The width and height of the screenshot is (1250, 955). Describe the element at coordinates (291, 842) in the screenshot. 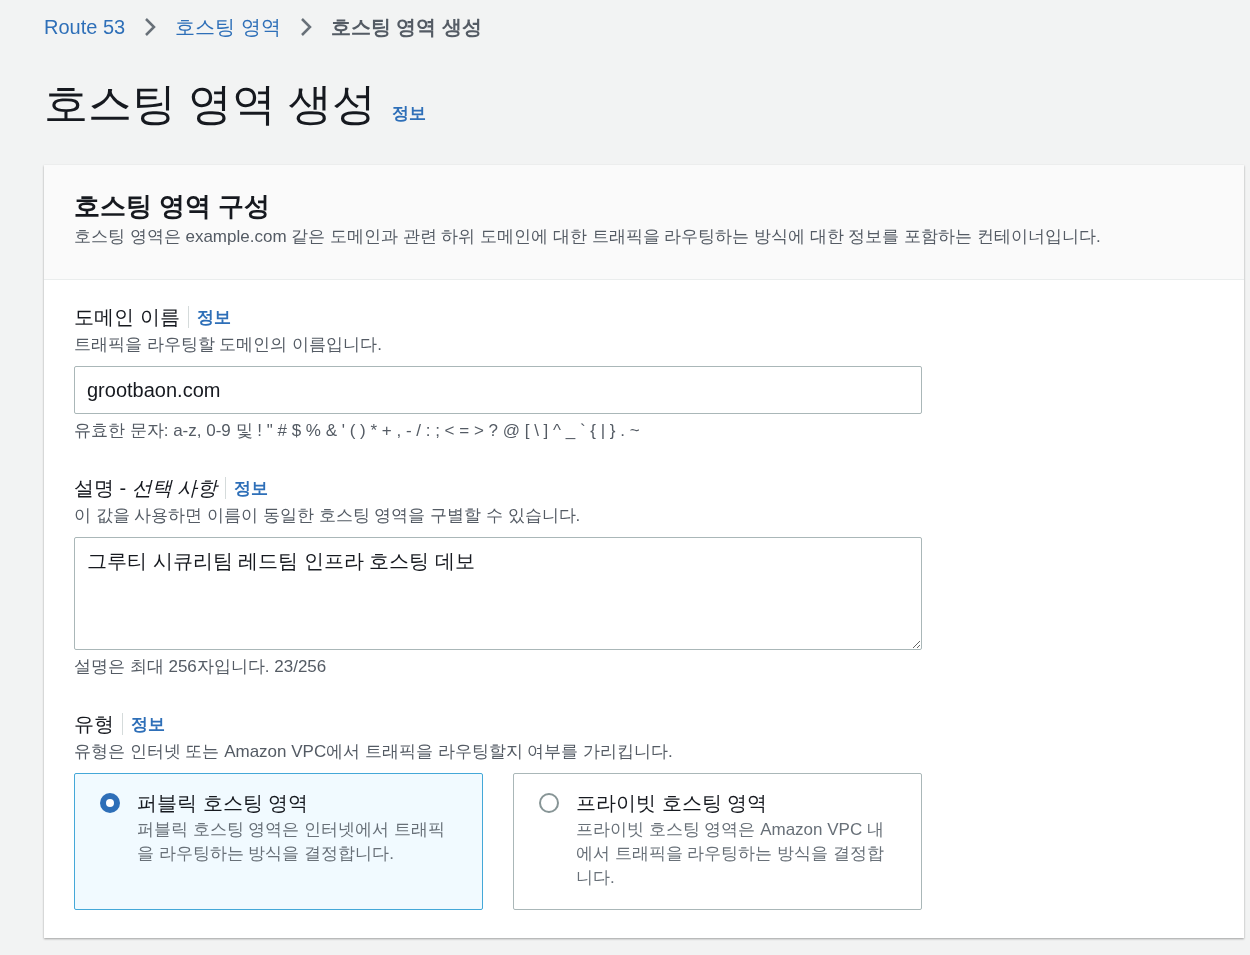

I see `option-description: 퍼블릭 호스팅 영역은 인터넷에서 트래픽을 라우팅하는 방식을 결정합니다.` at that location.